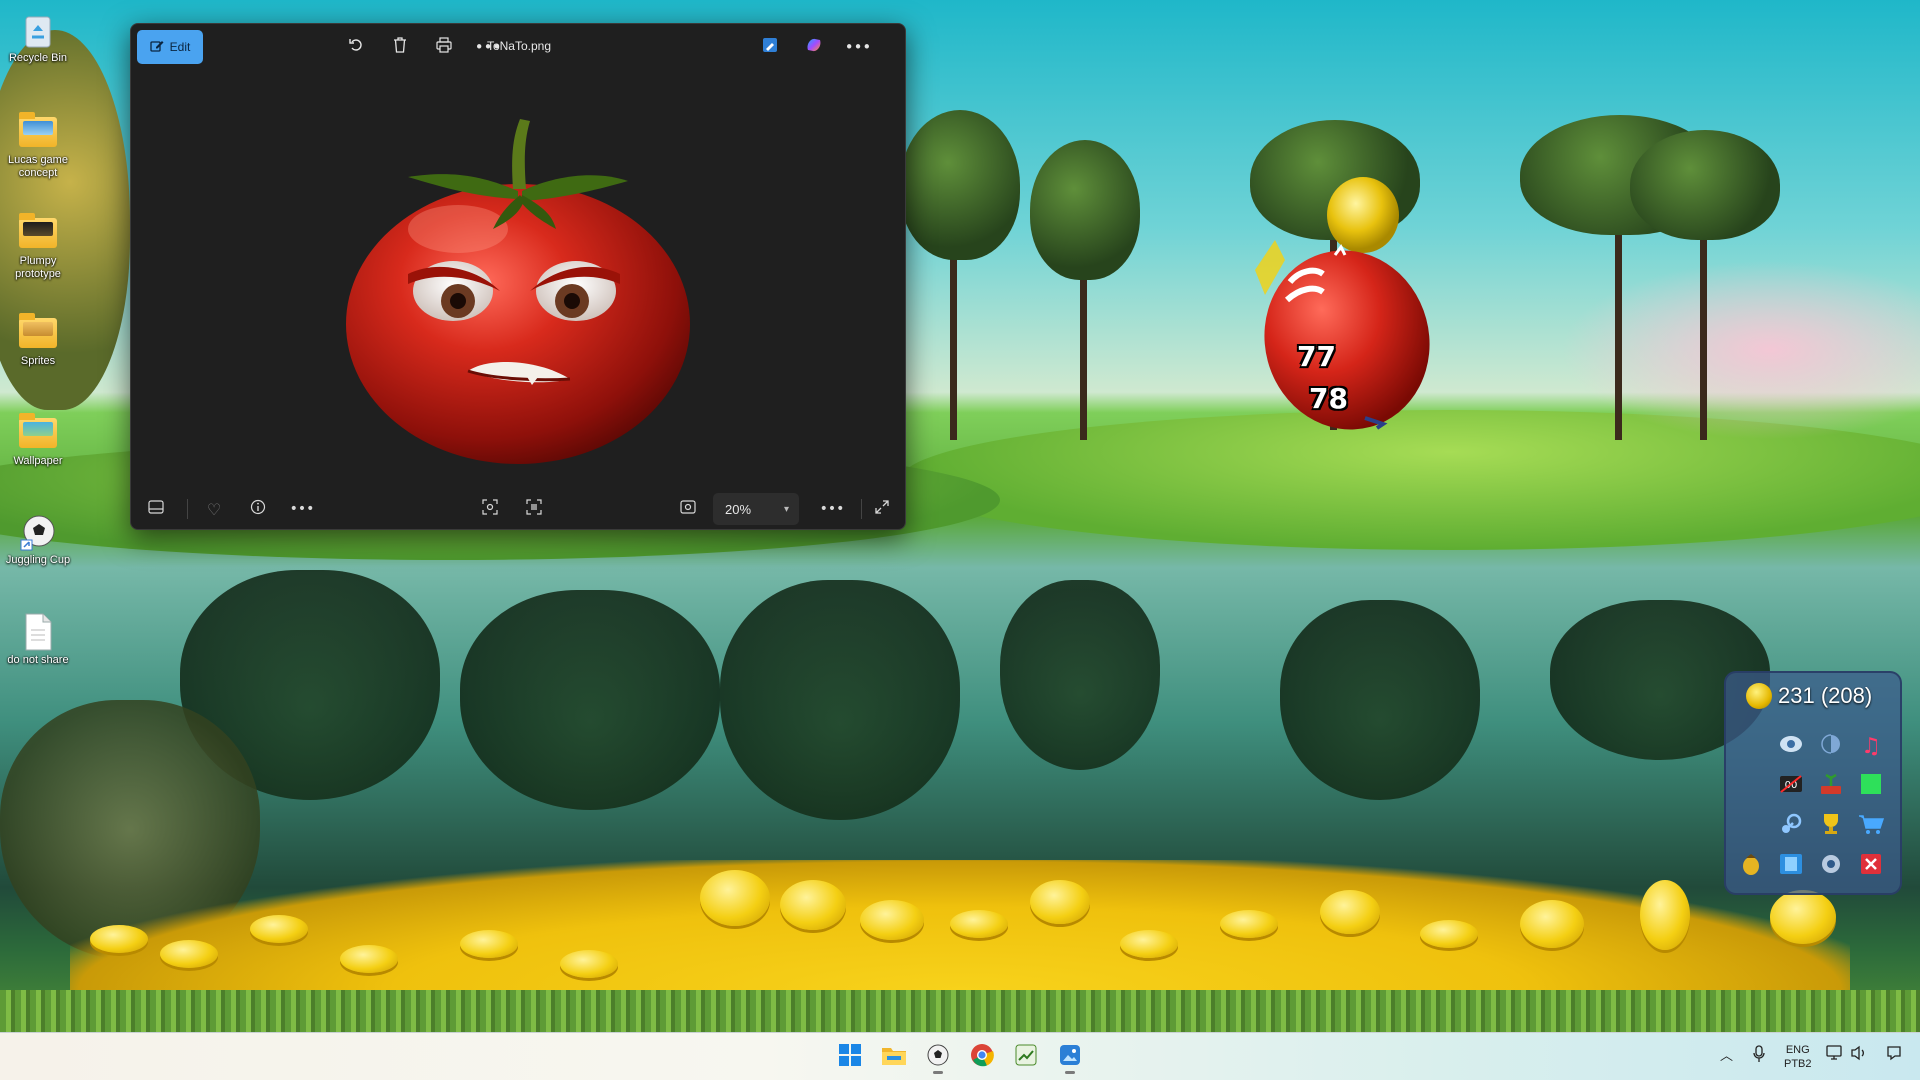 This screenshot has height=1080, width=1920. I want to click on desktop-icon-recycle-bin: Recycle Bin, so click(38, 37).